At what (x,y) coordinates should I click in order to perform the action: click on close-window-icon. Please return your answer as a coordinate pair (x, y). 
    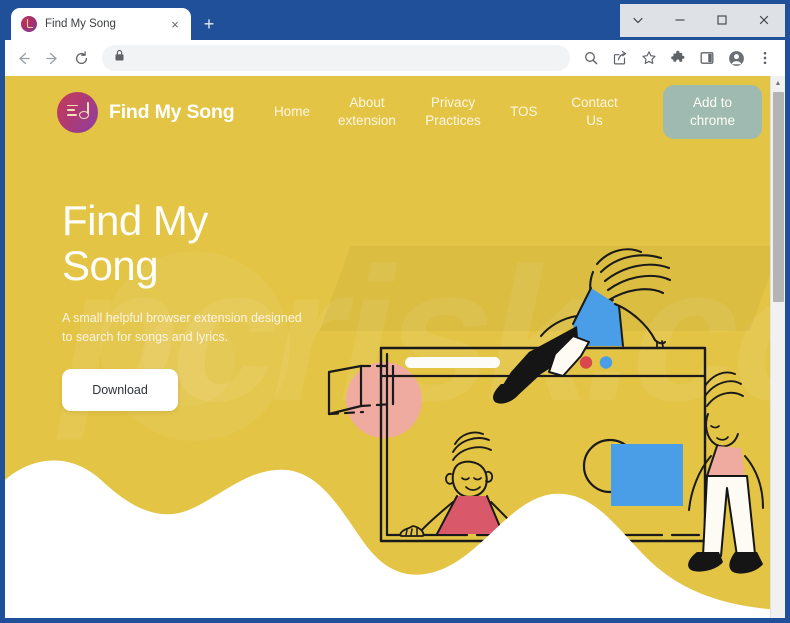
    Looking at the image, I should click on (764, 20).